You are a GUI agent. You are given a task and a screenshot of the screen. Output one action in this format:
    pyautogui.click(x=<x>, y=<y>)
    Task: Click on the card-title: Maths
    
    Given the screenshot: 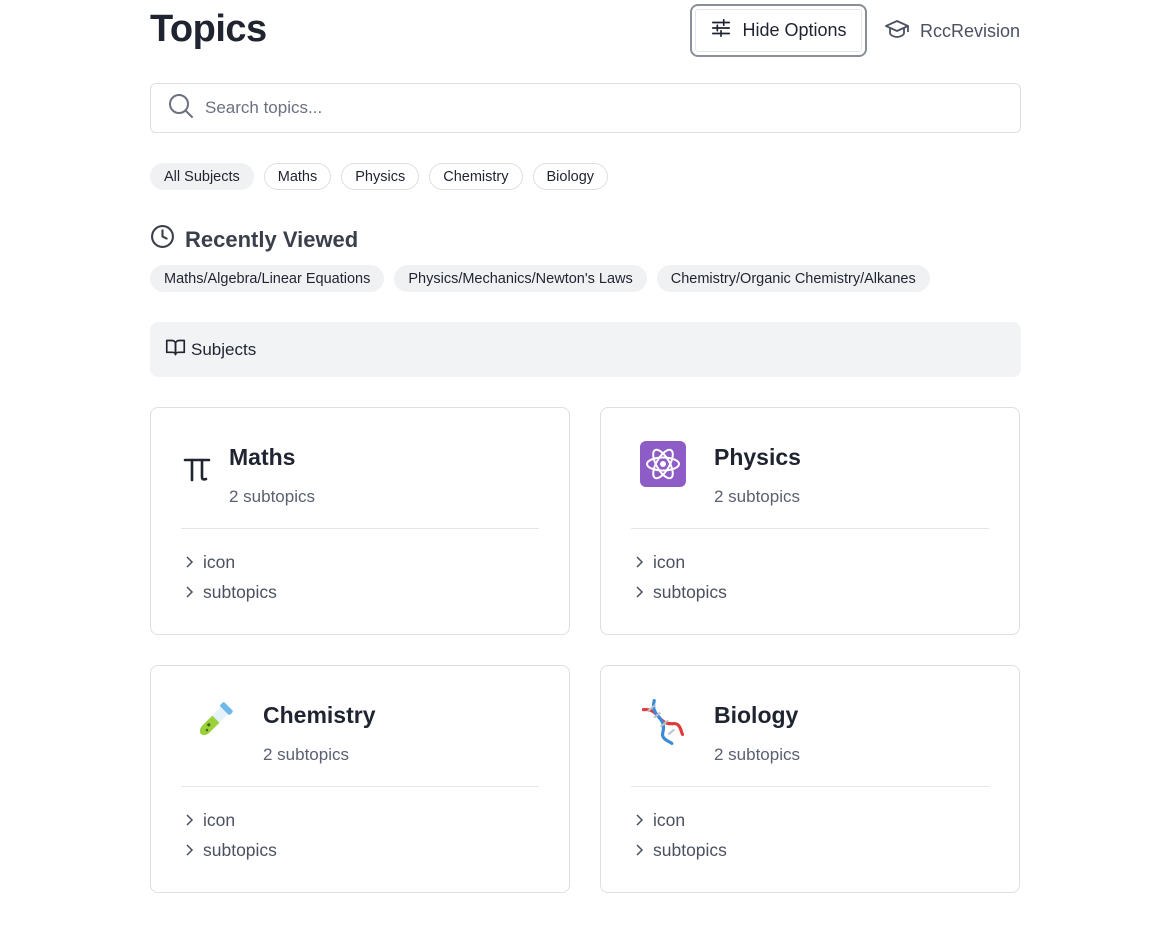 What is the action you would take?
    pyautogui.click(x=262, y=457)
    